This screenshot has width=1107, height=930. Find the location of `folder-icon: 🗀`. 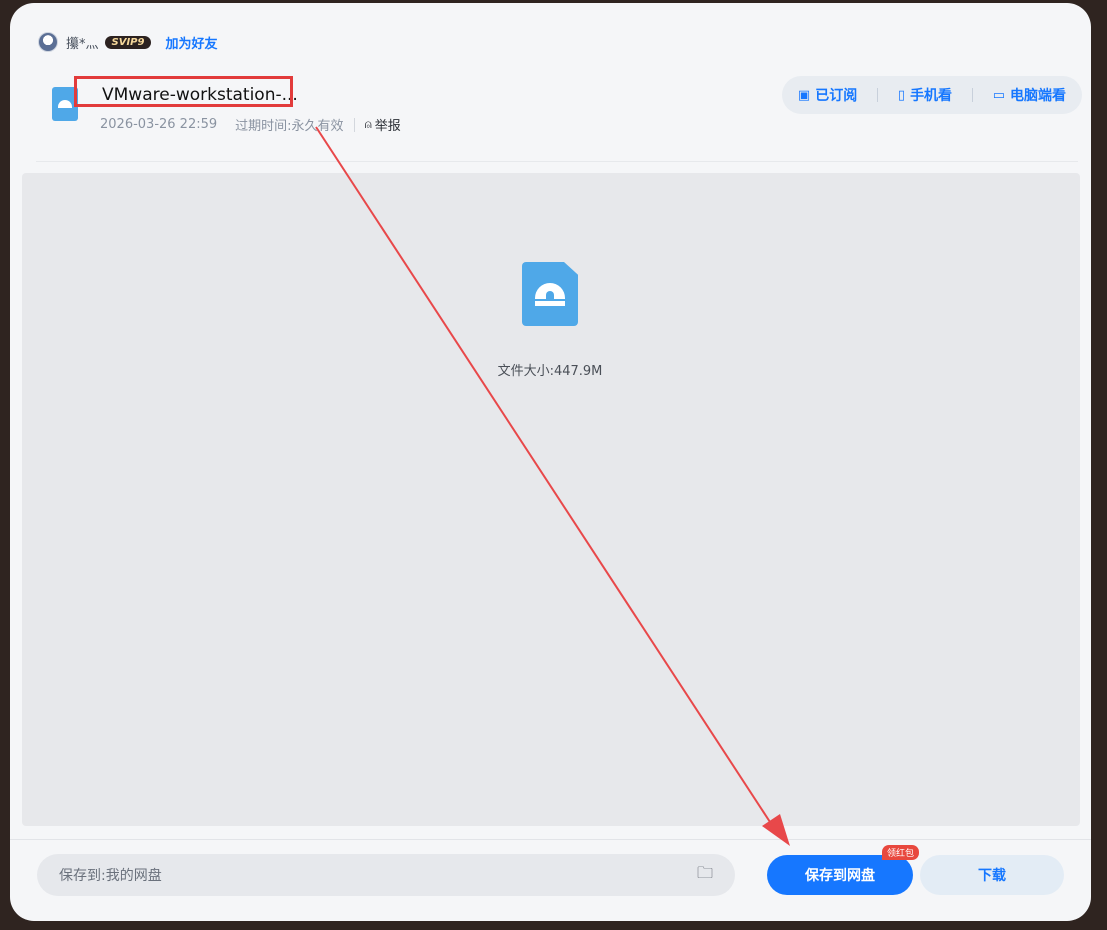

folder-icon: 🗀 is located at coordinates (705, 875).